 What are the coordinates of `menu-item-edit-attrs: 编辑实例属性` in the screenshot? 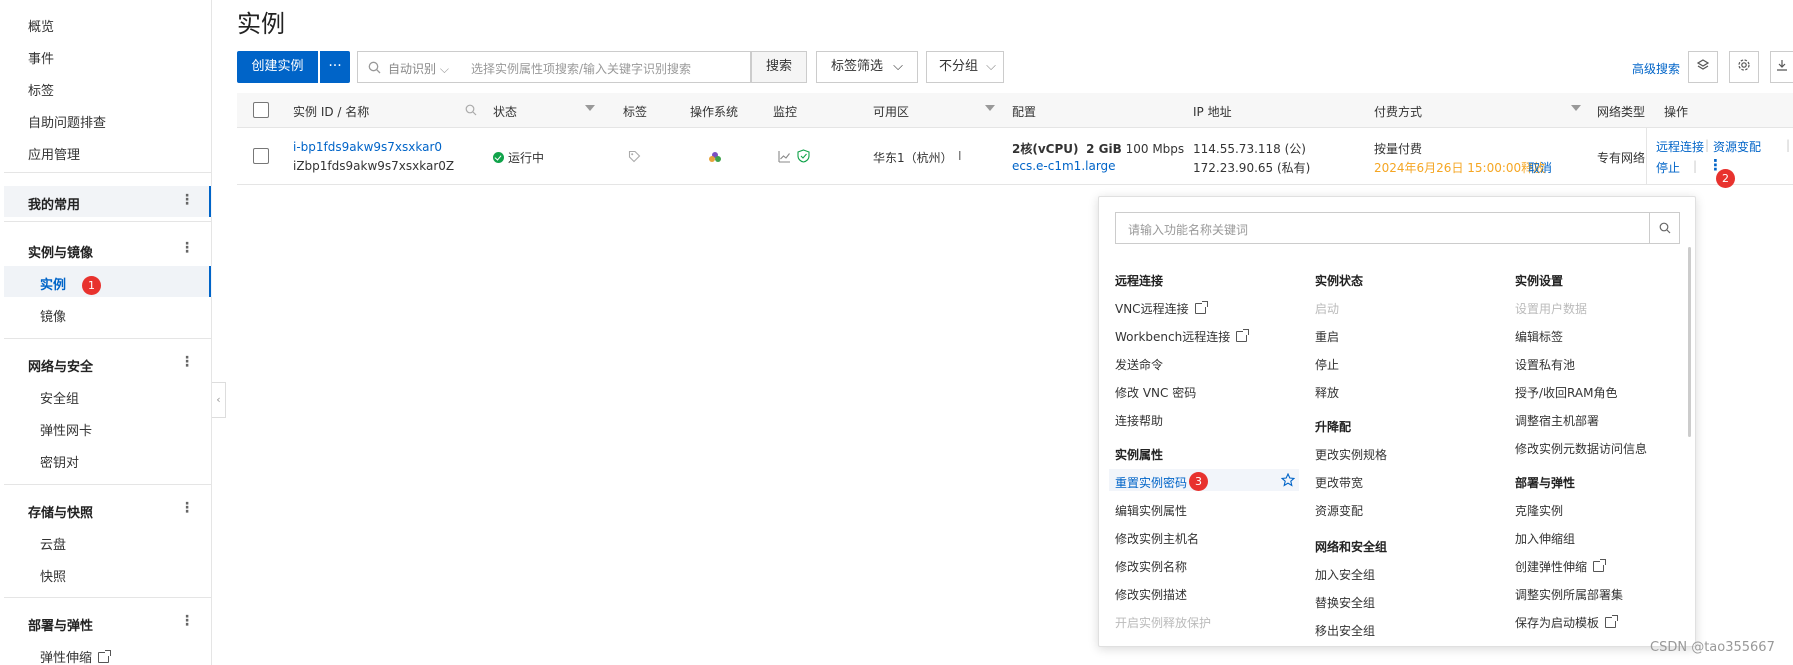 It's located at (1151, 510).